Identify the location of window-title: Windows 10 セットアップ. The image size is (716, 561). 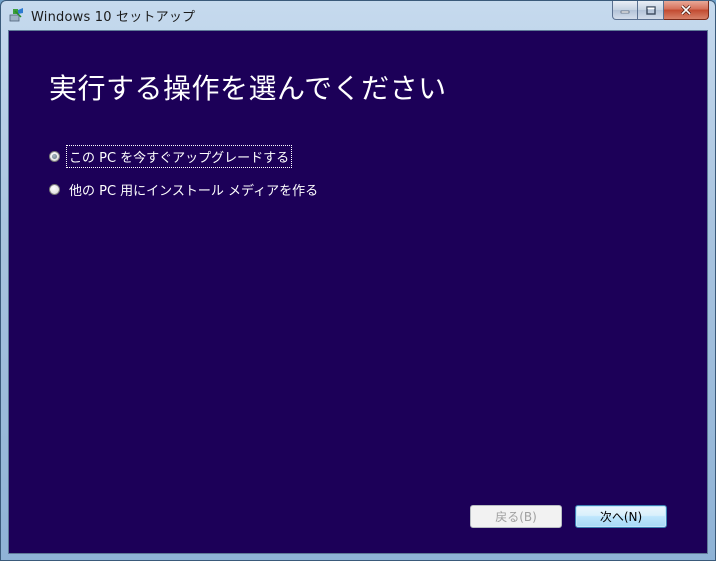
(113, 17).